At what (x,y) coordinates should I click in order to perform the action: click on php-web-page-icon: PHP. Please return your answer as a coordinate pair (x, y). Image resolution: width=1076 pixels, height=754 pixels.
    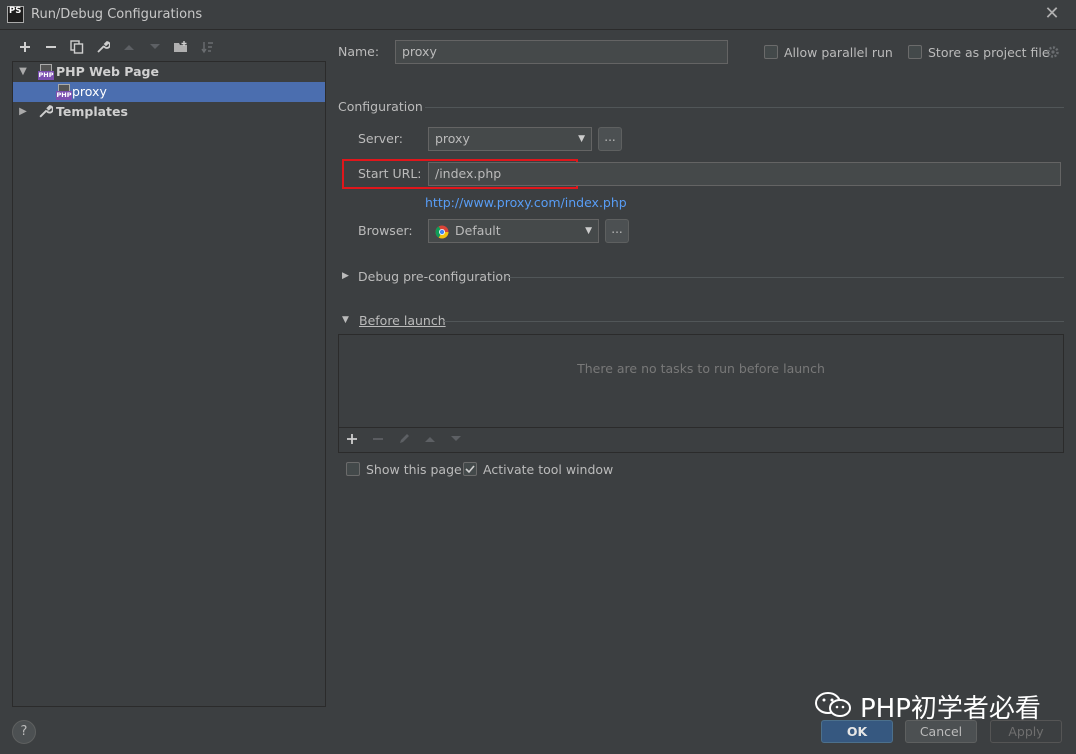
    Looking at the image, I should click on (46, 72).